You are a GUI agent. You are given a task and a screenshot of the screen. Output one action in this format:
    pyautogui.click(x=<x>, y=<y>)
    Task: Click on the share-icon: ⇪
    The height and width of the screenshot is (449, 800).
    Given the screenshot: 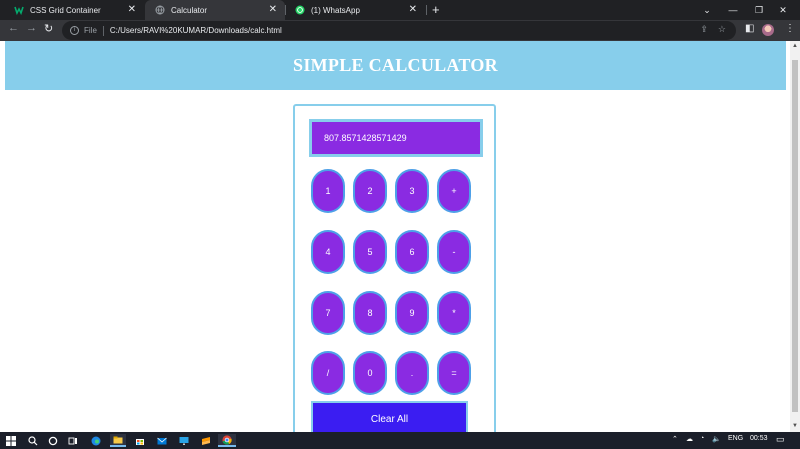 What is the action you would take?
    pyautogui.click(x=704, y=29)
    